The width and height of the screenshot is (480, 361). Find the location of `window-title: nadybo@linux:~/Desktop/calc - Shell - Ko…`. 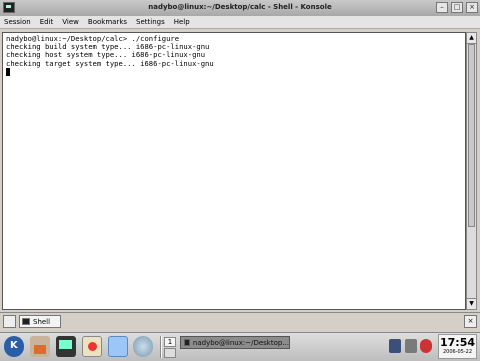

window-title: nadybo@linux:~/Desktop/calc - Shell - Ko… is located at coordinates (240, 7).